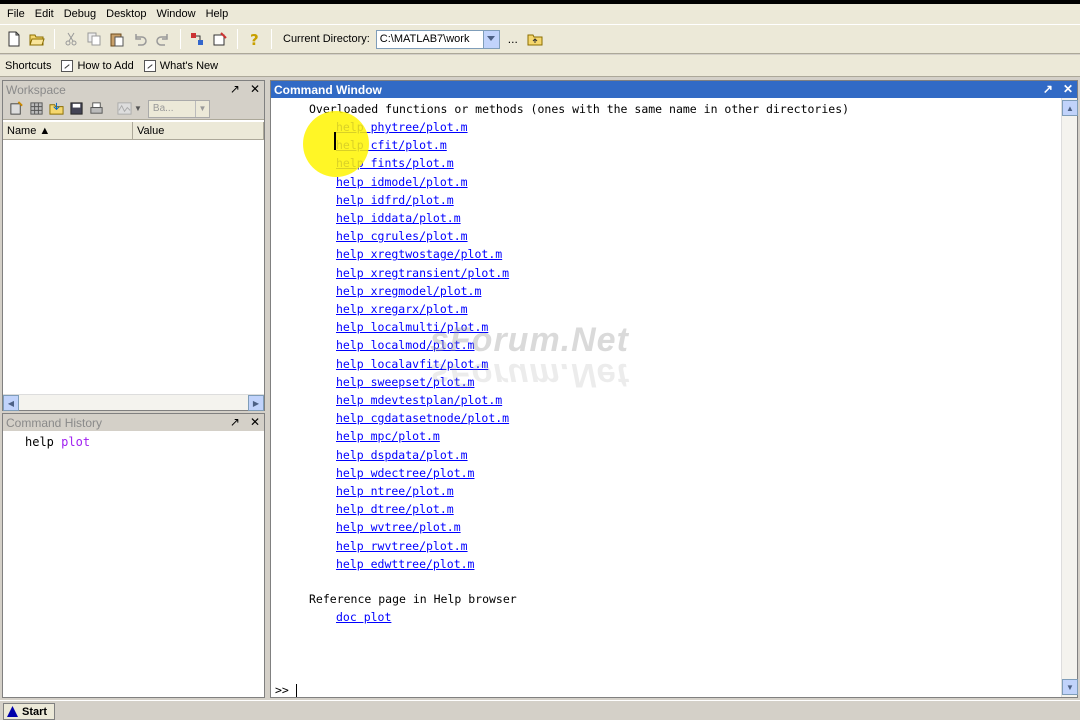 Image resolution: width=1080 pixels, height=720 pixels. I want to click on help-question-icon: ?, so click(254, 39).